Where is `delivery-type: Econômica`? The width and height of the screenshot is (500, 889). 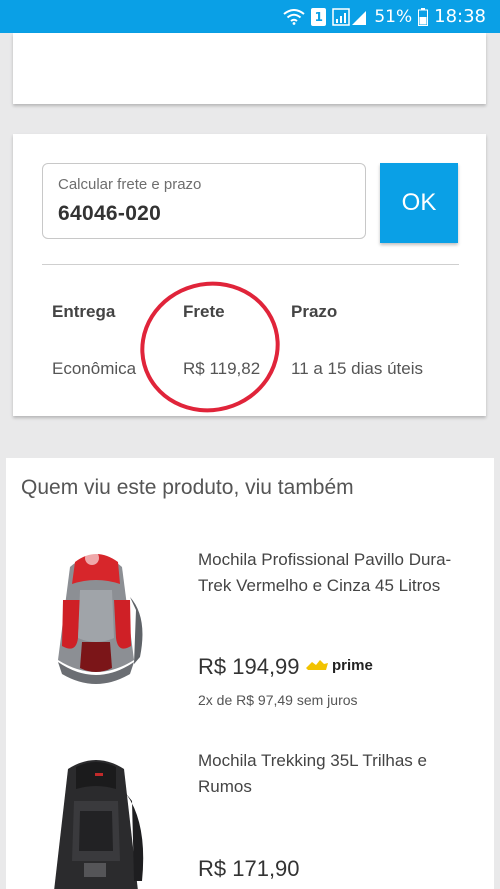 delivery-type: Econômica is located at coordinates (94, 368).